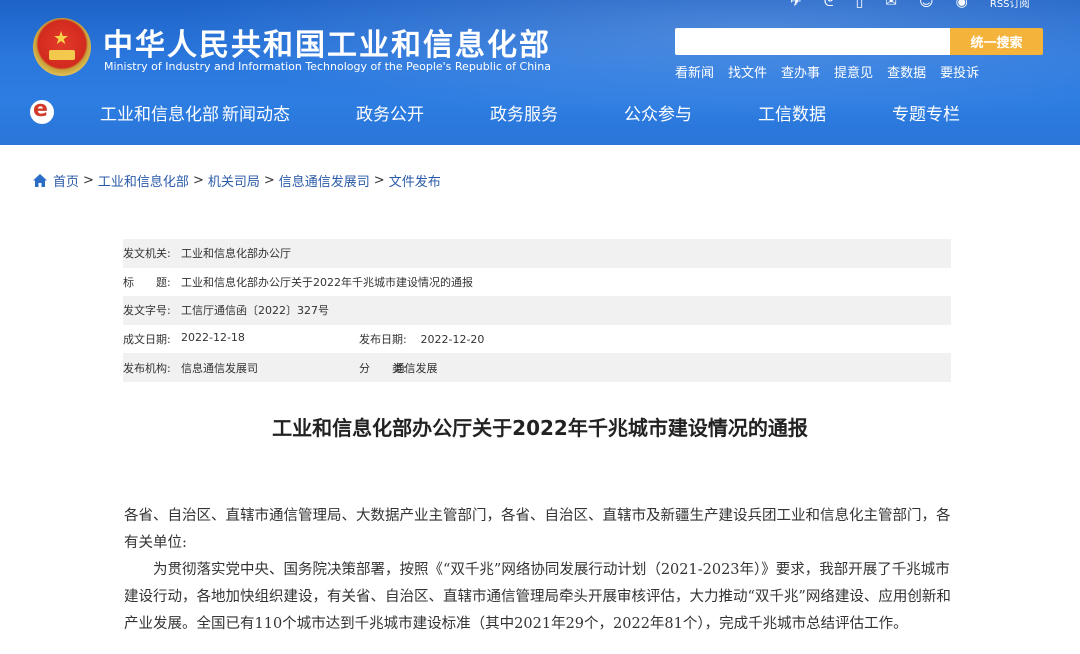 This screenshot has height=654, width=1080. Describe the element at coordinates (959, 71) in the screenshot. I see `quick-link-complaint: 要投诉` at that location.